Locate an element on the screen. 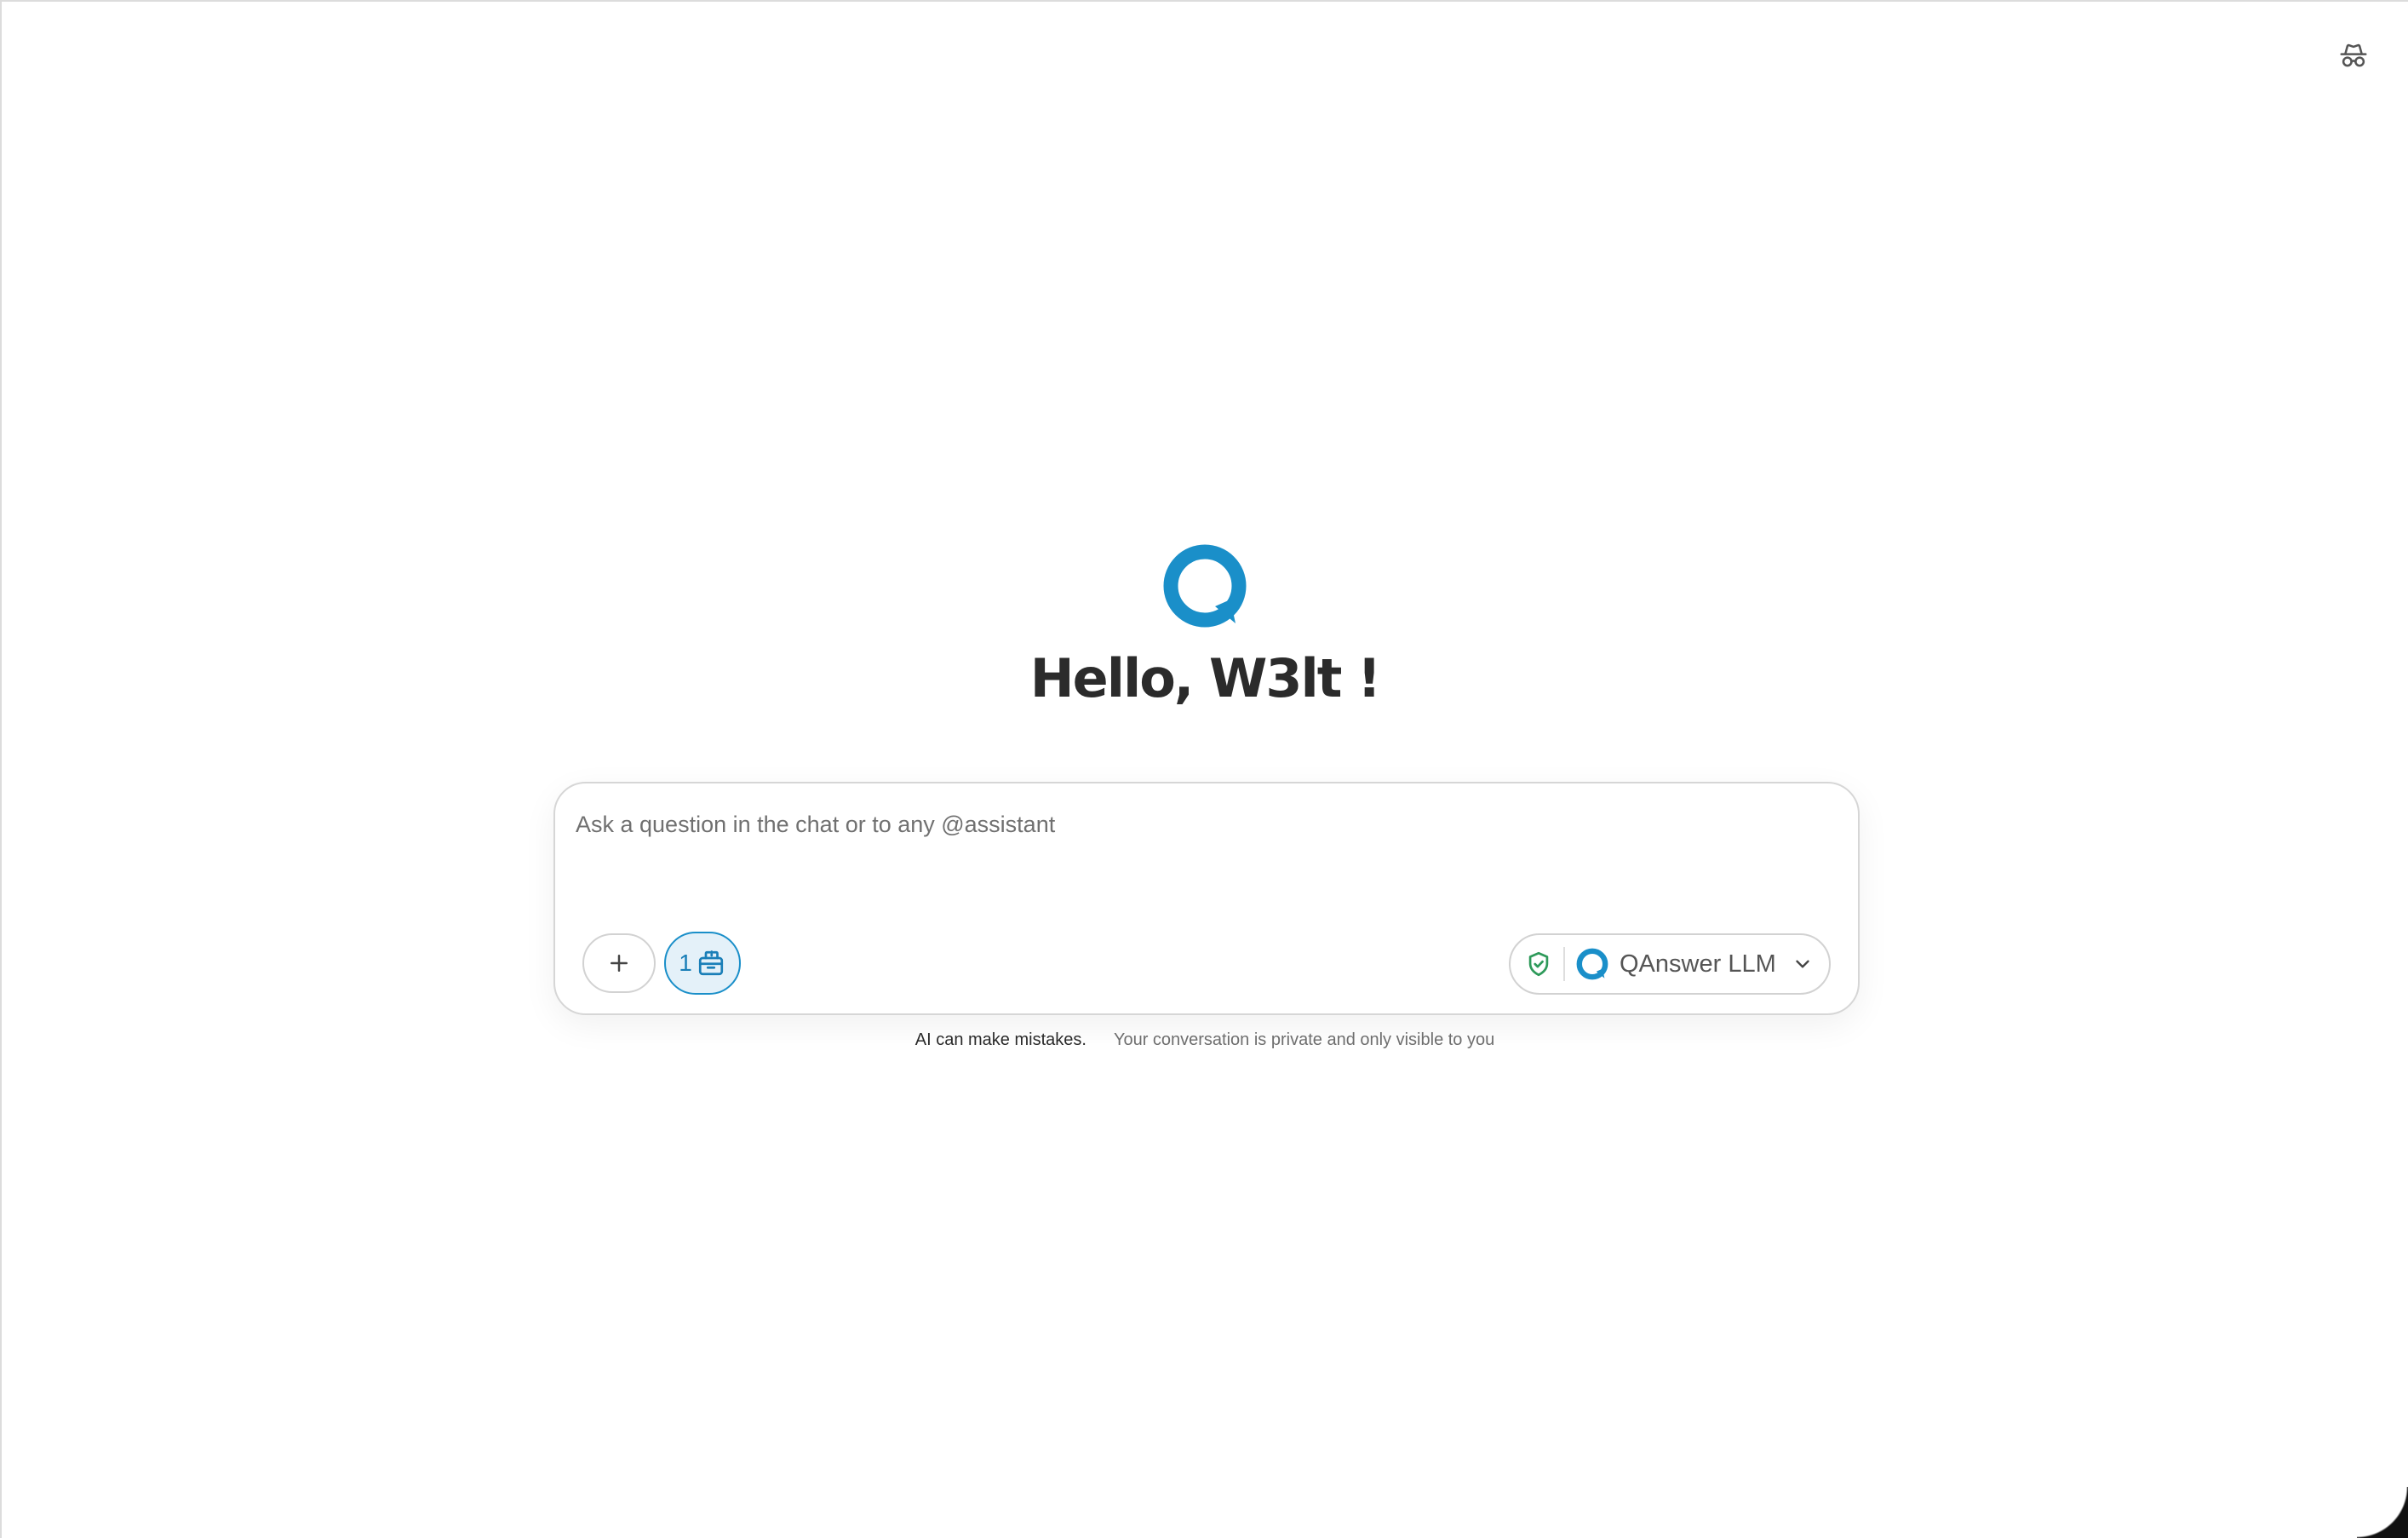 This screenshot has height=1538, width=2408. knowledge-selector-button: 1 is located at coordinates (702, 963).